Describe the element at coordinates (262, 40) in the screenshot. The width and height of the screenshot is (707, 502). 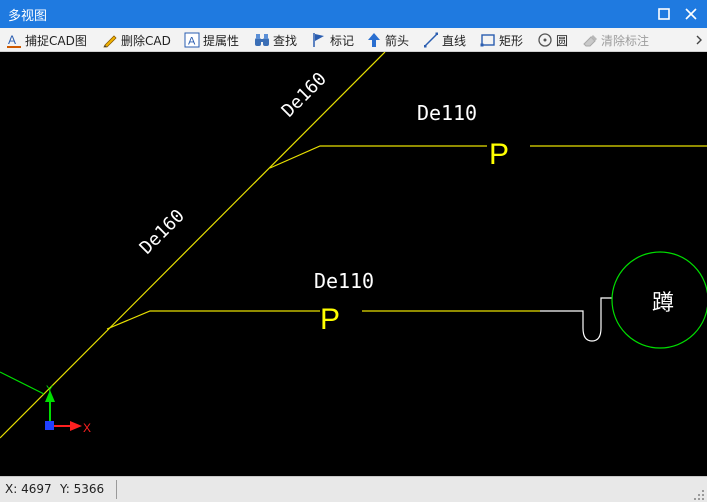
I see `binoculars-icon` at that location.